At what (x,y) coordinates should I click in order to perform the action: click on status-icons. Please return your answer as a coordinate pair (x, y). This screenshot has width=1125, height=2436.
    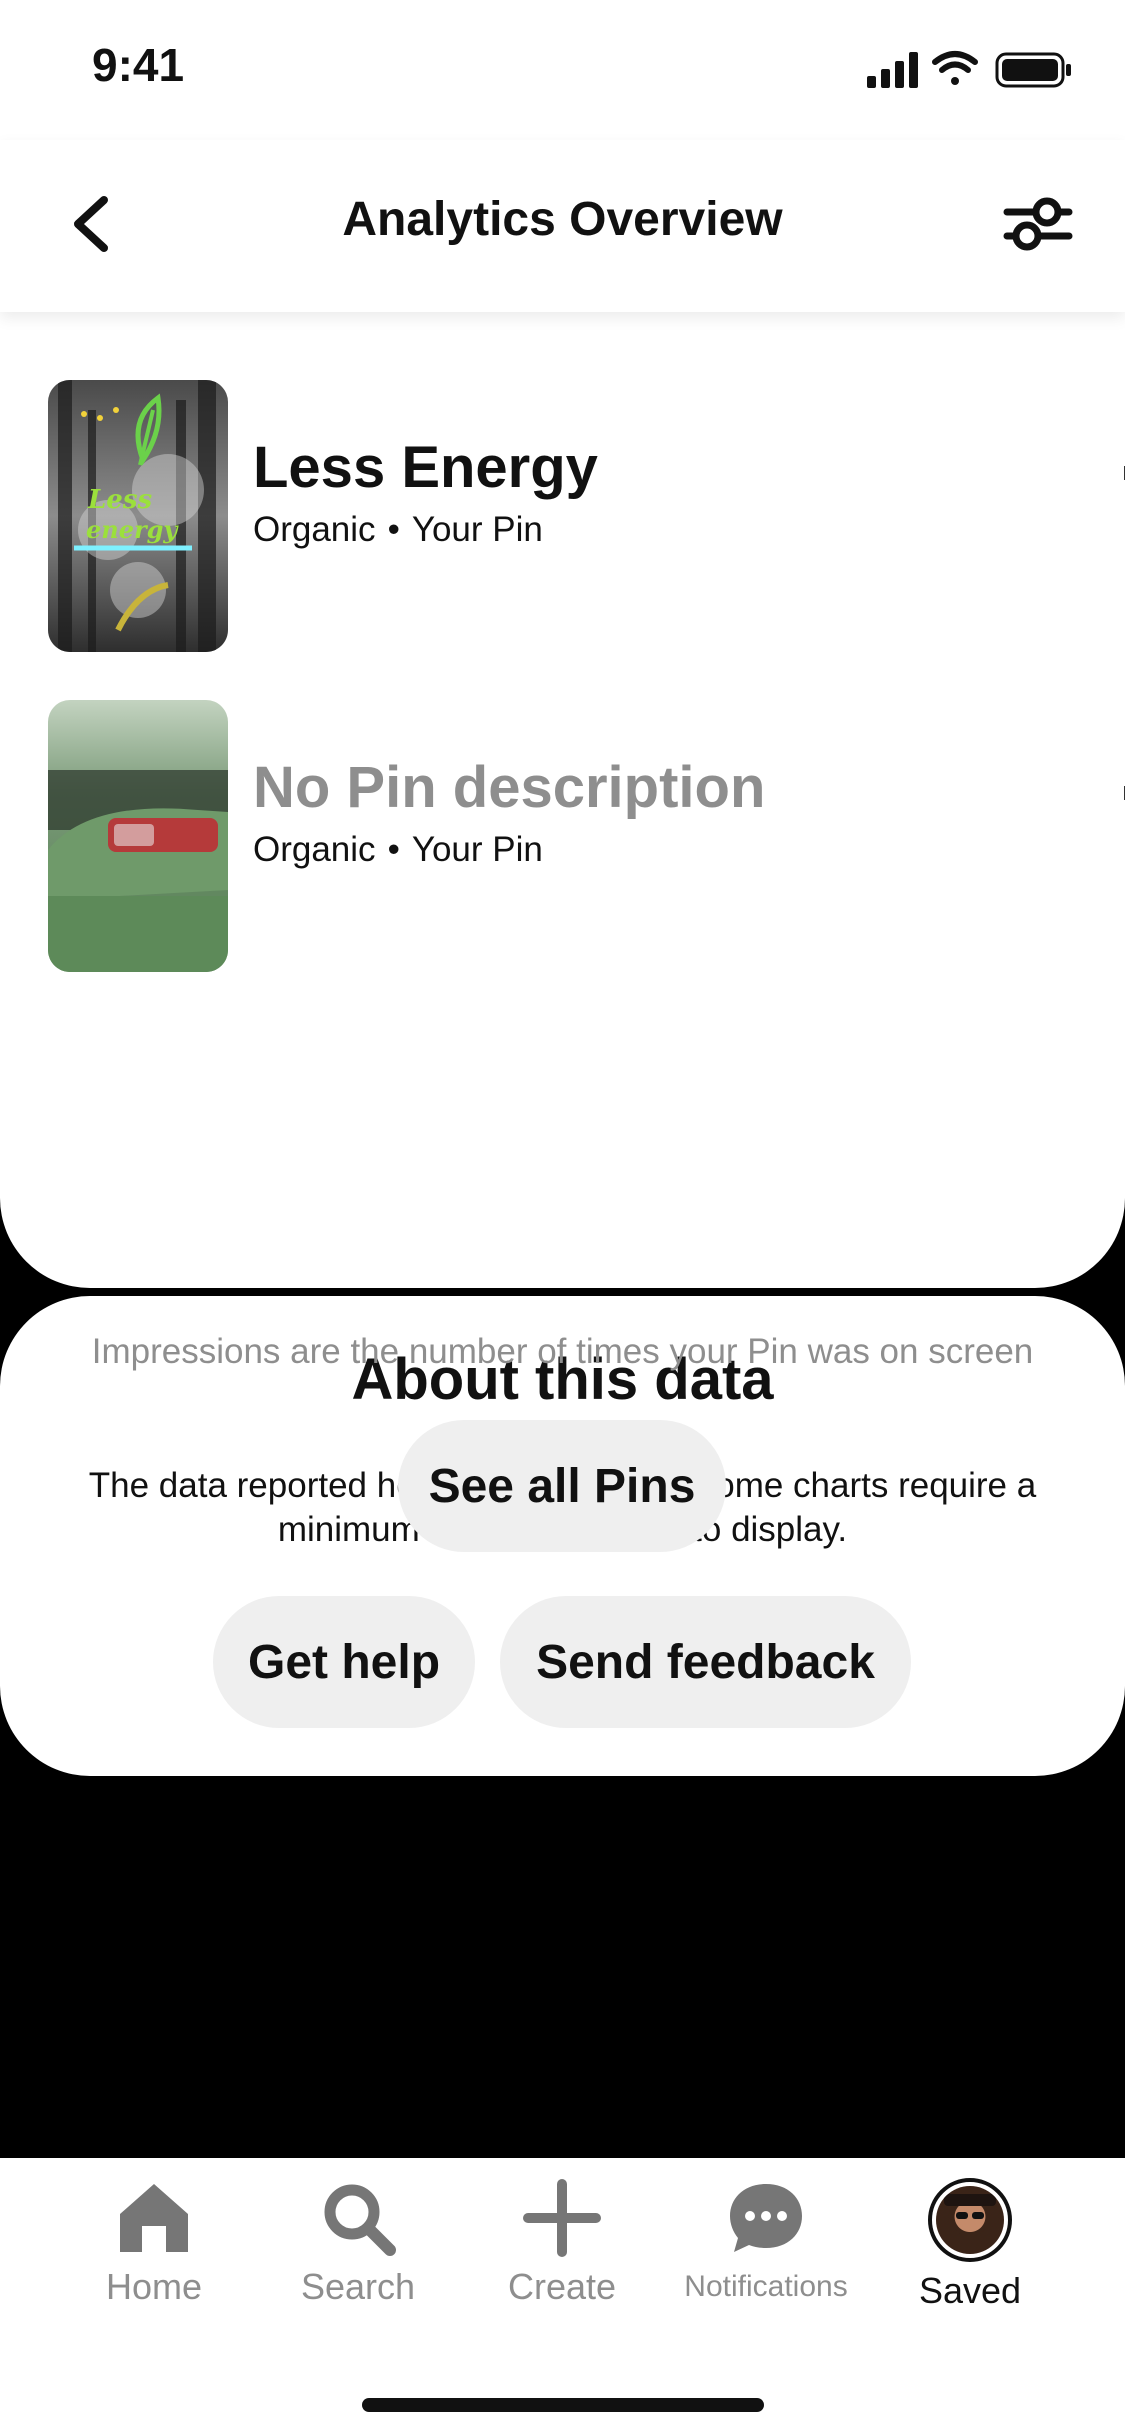
    Looking at the image, I should click on (972, 70).